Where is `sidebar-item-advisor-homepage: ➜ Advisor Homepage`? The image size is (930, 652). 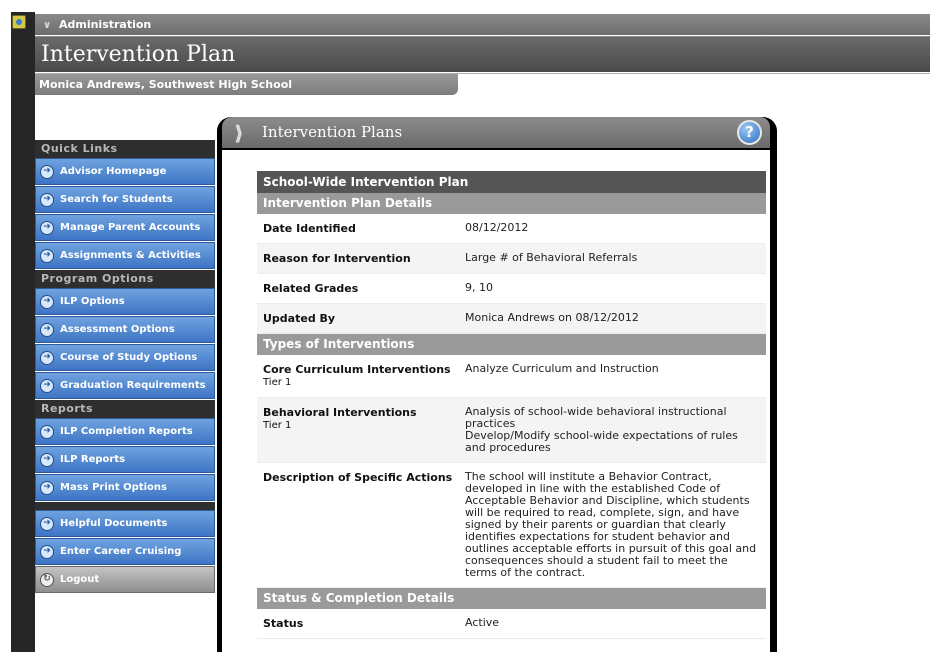
sidebar-item-advisor-homepage: ➜ Advisor Homepage is located at coordinates (125, 171).